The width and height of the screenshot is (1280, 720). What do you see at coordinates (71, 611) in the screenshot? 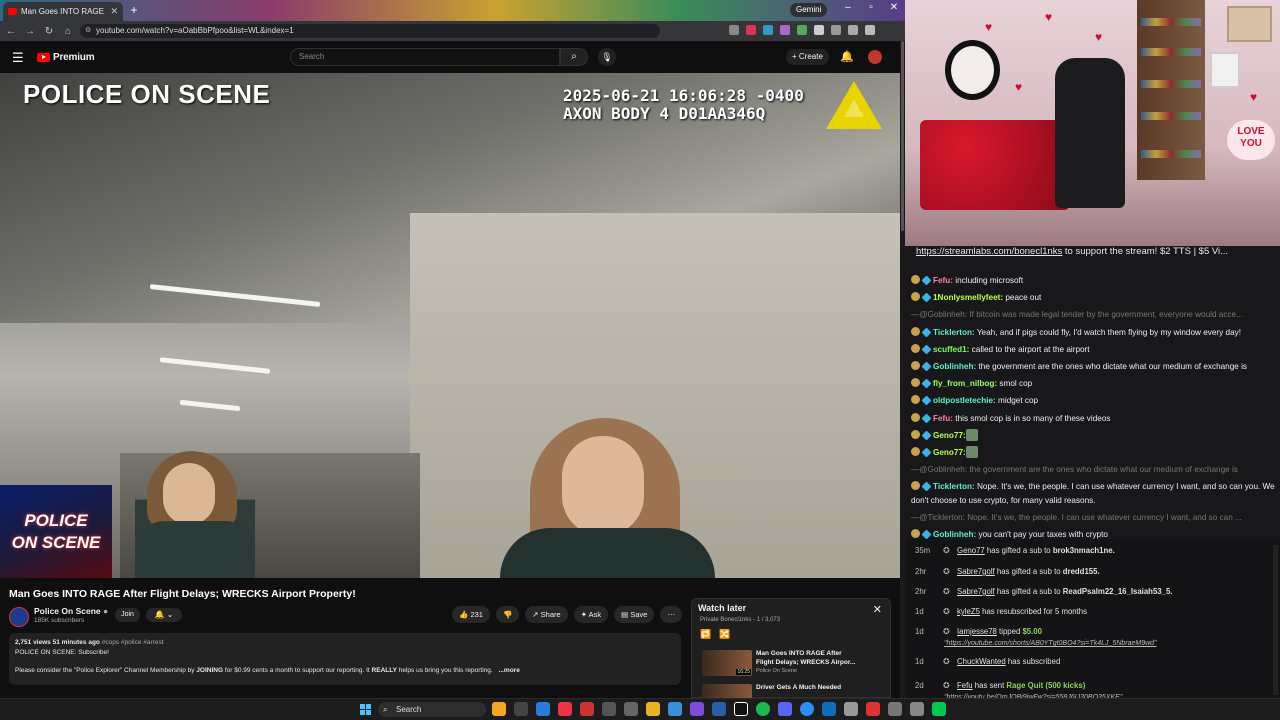
I see `channel-name: Police On Scene ●` at bounding box center [71, 611].